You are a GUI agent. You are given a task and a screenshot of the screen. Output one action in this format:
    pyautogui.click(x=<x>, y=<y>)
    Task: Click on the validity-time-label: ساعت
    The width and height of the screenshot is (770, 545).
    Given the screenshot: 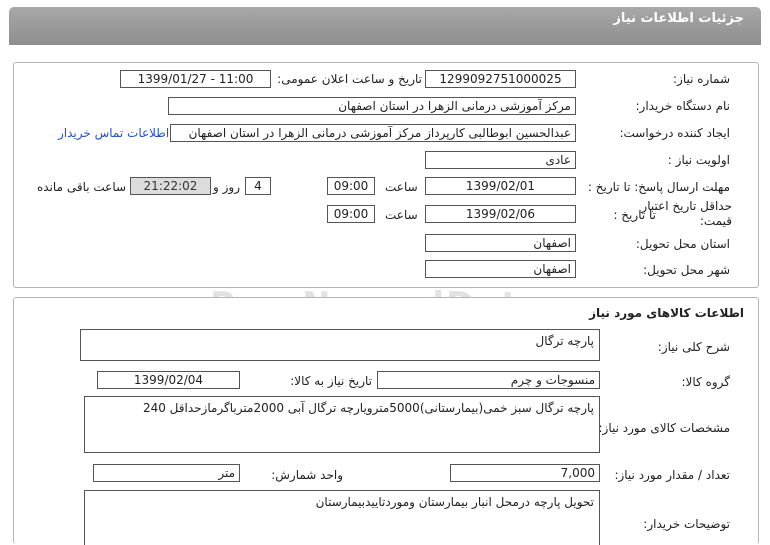 What is the action you would take?
    pyautogui.click(x=401, y=215)
    